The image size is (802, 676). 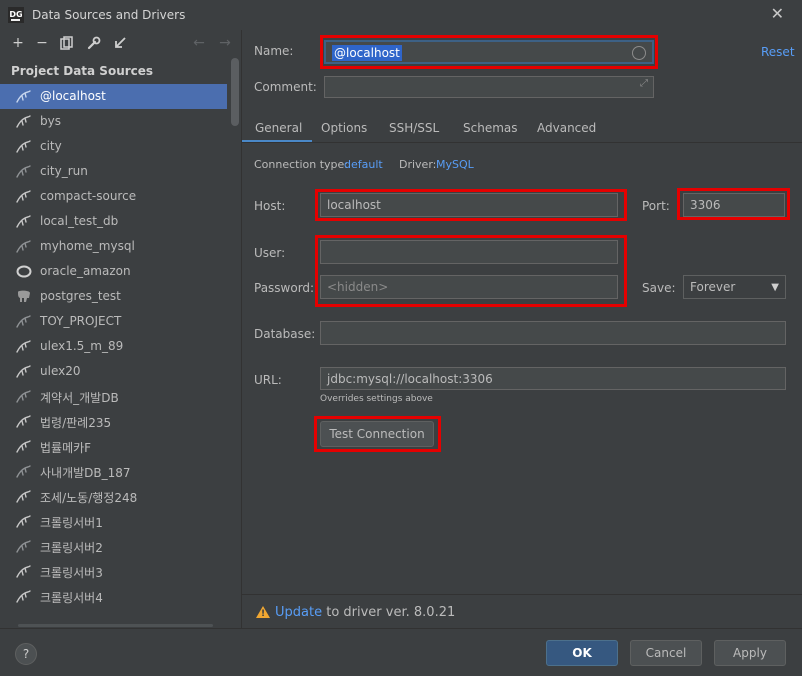 What do you see at coordinates (363, 164) in the screenshot?
I see `connection-type-link: default` at bounding box center [363, 164].